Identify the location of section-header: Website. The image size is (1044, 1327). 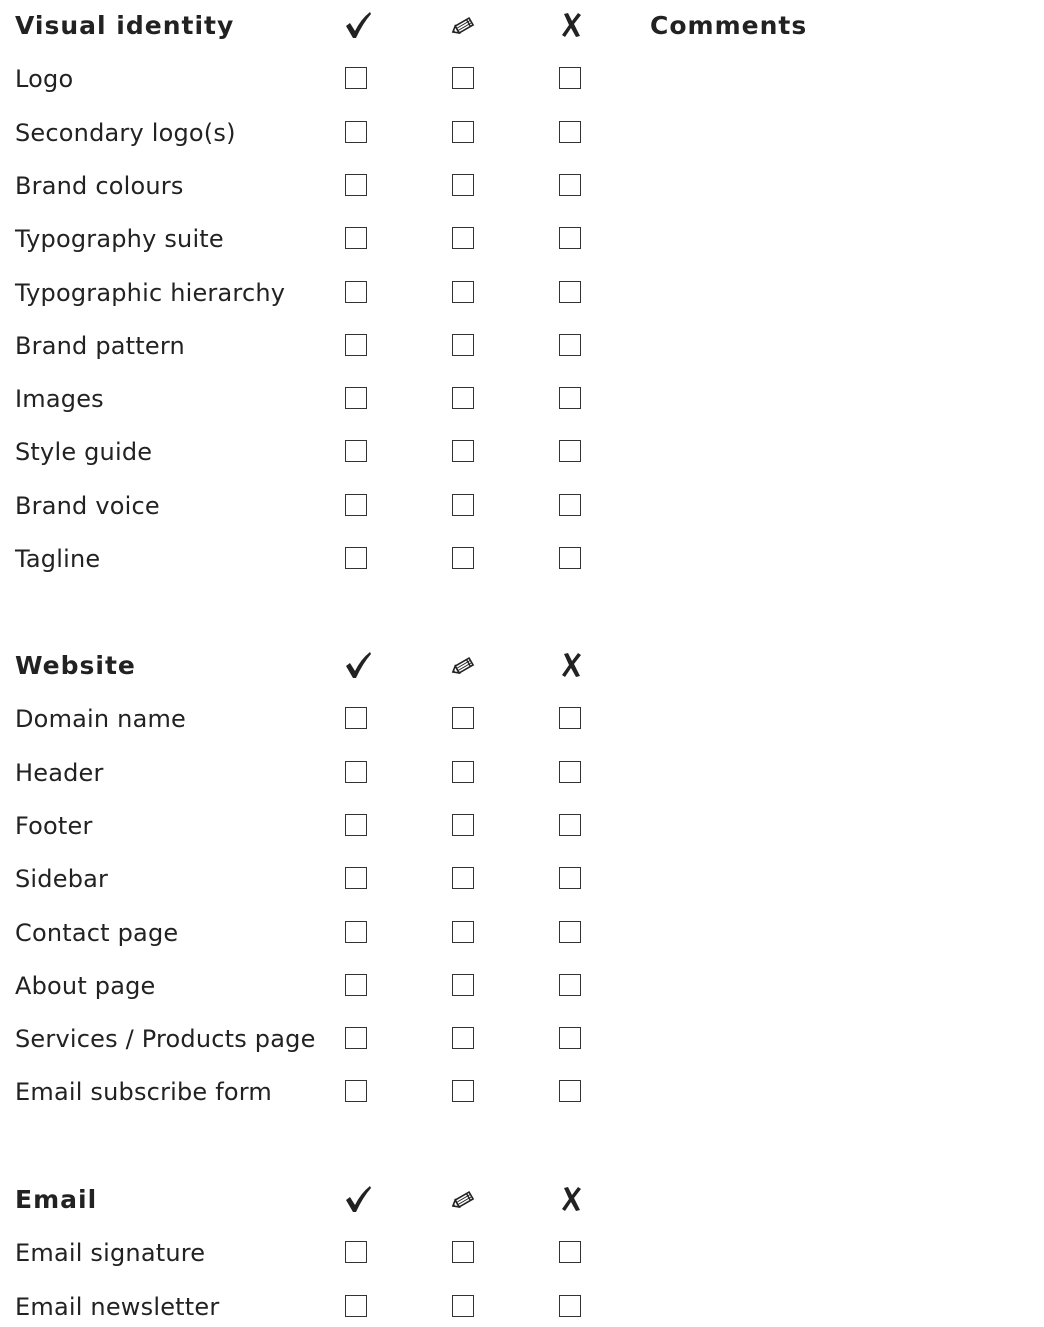
(522, 666).